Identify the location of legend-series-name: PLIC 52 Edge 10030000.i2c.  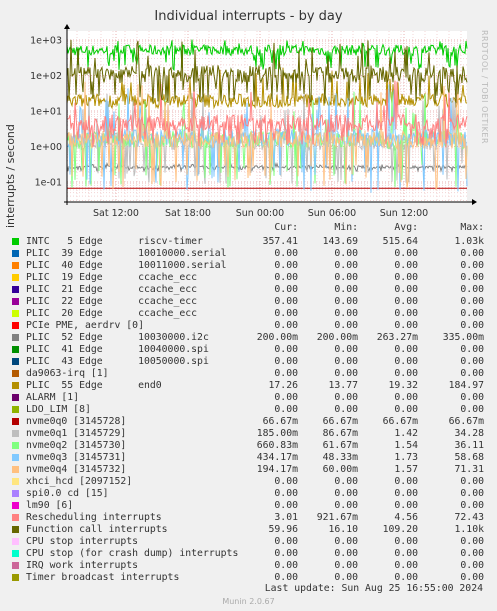
(117, 337).